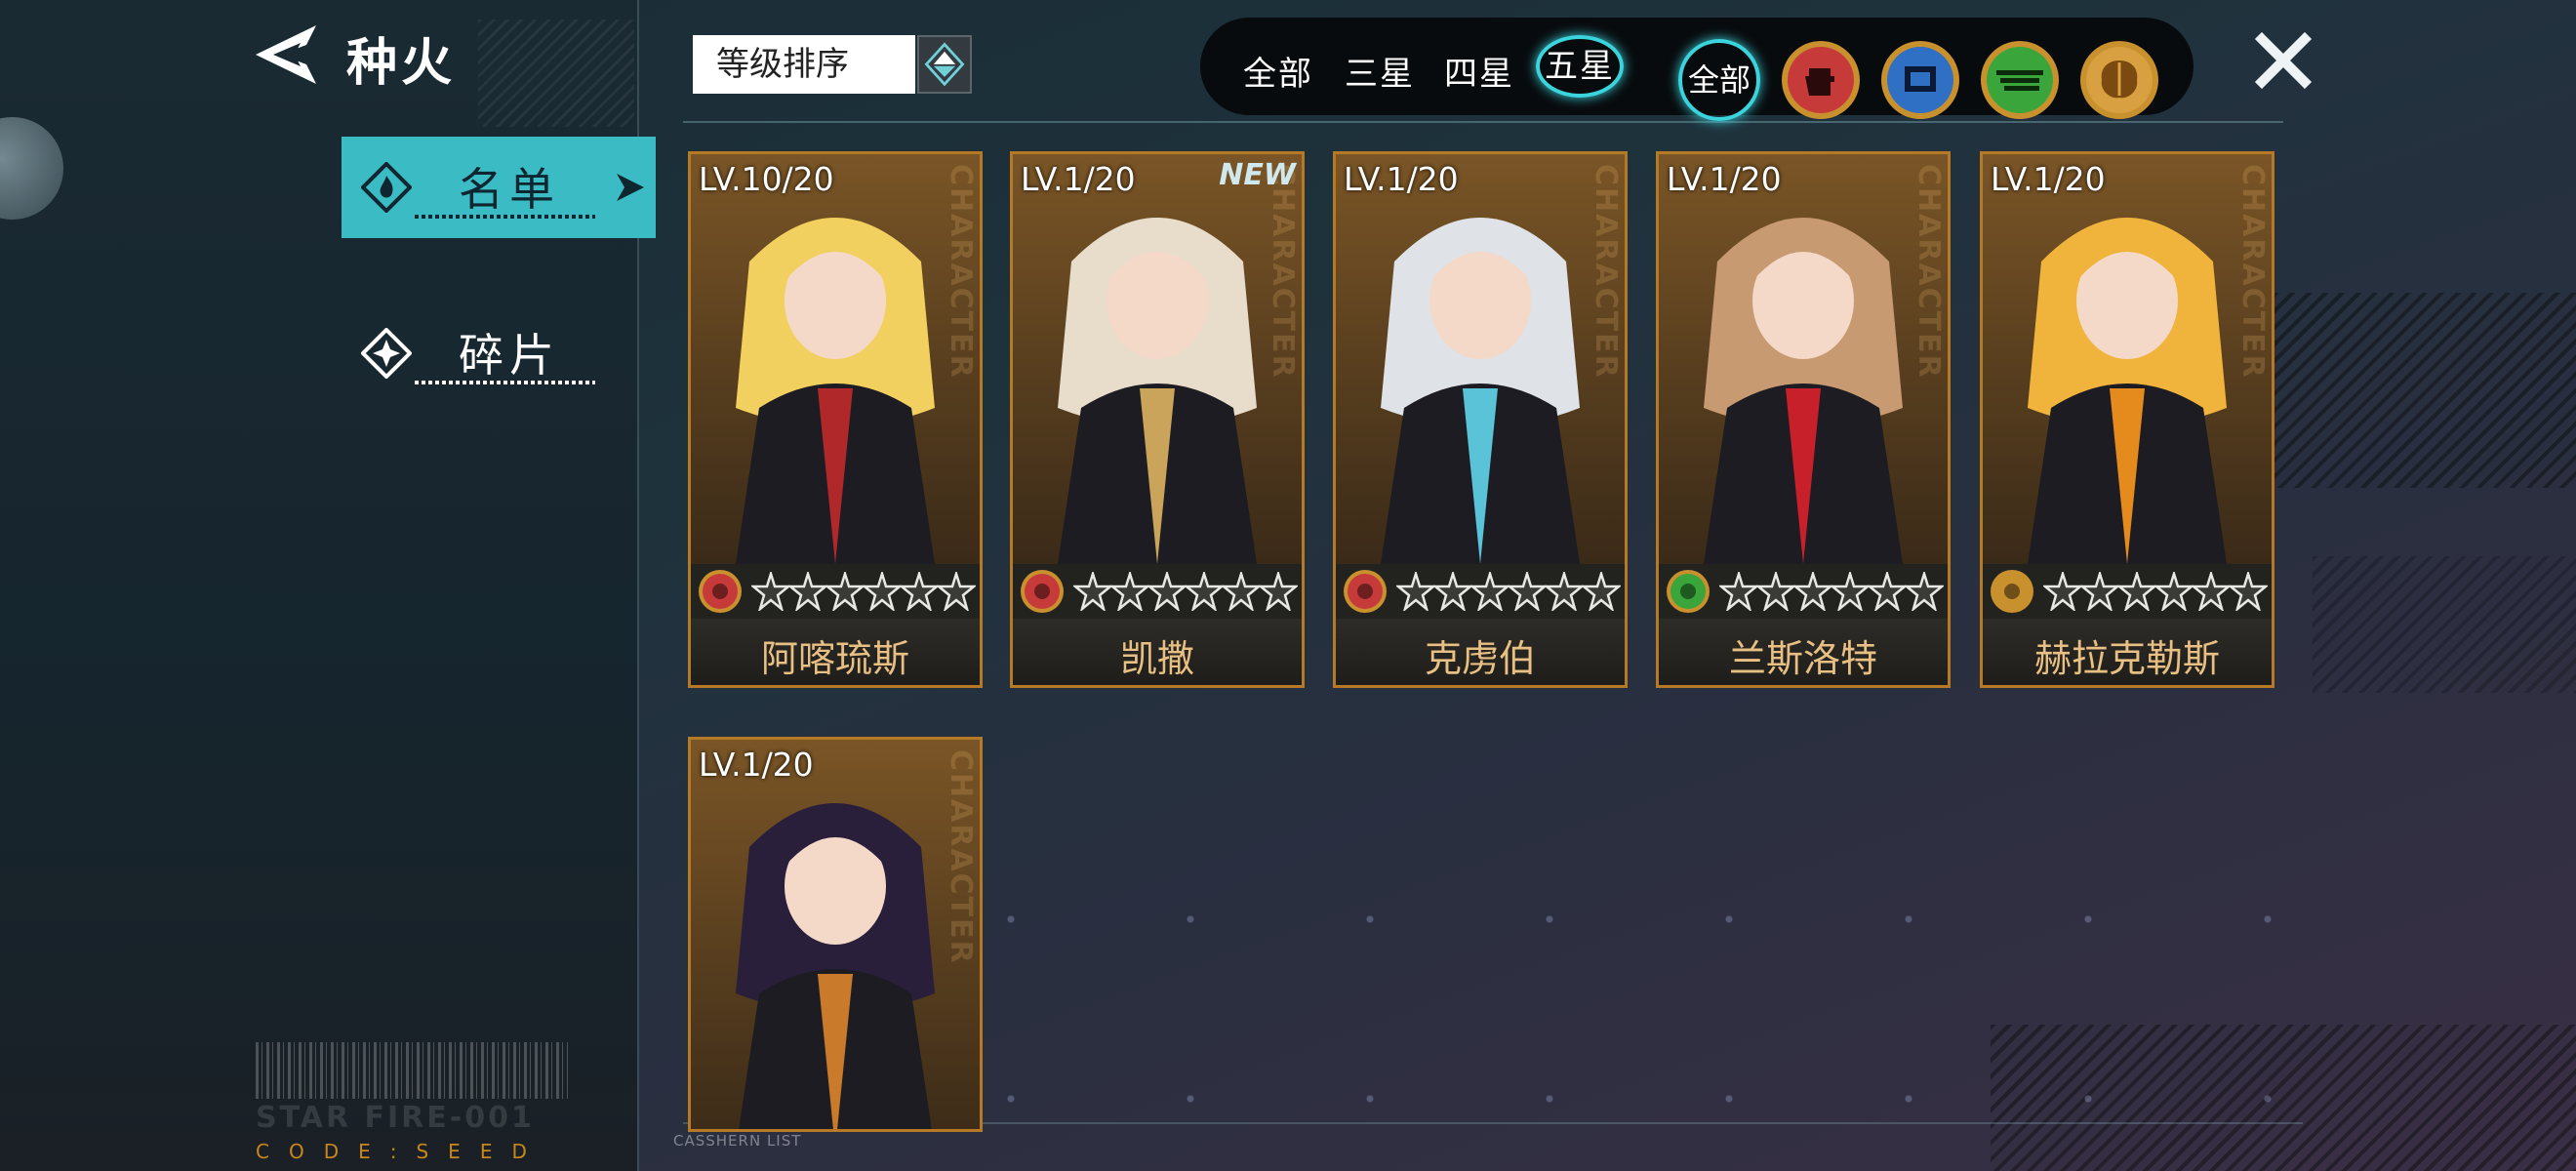  Describe the element at coordinates (1156, 658) in the screenshot. I see `card-name: 凯撒` at that location.